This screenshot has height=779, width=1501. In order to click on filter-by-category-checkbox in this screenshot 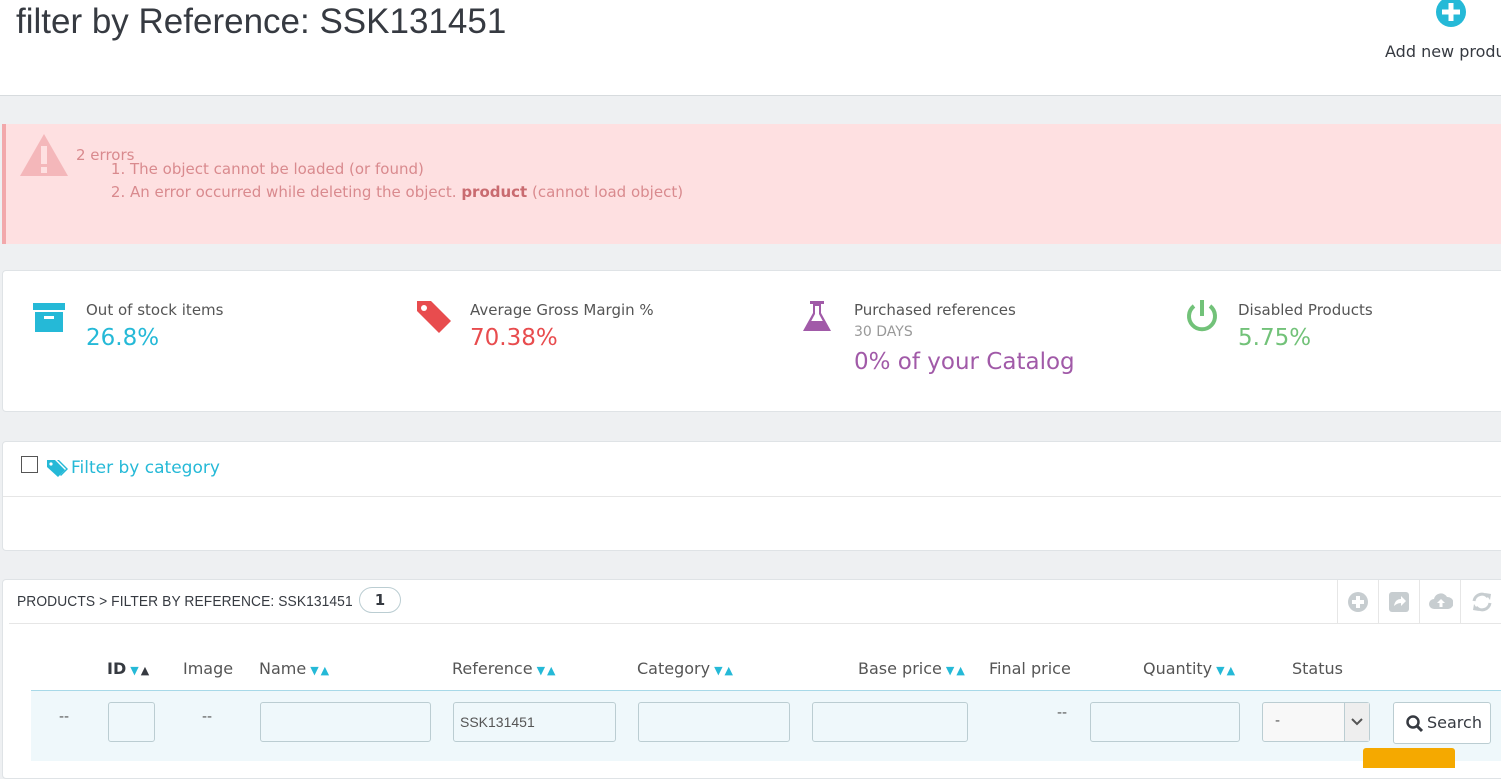, I will do `click(29, 464)`.